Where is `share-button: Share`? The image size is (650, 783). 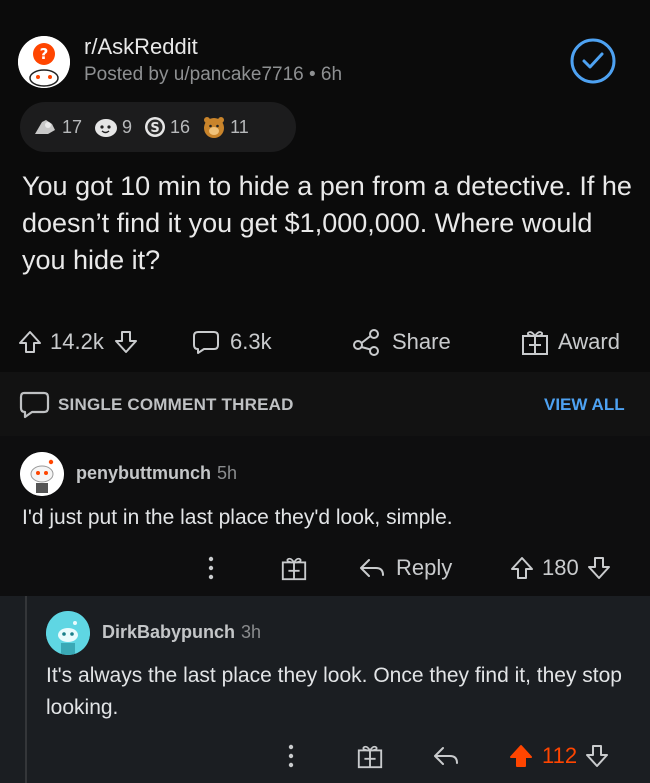 share-button: Share is located at coordinates (401, 342).